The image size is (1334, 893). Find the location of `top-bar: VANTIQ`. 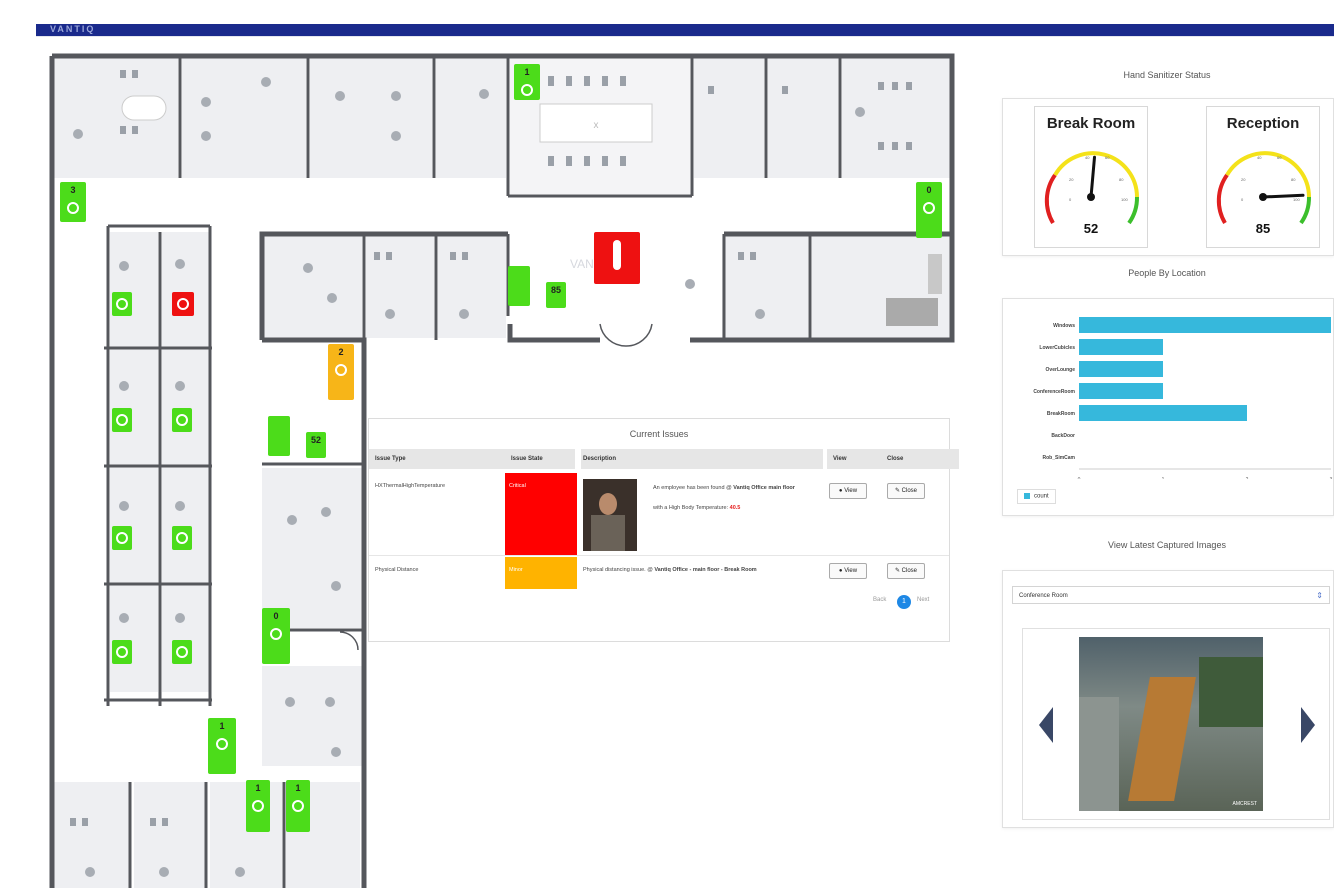

top-bar: VANTIQ is located at coordinates (685, 30).